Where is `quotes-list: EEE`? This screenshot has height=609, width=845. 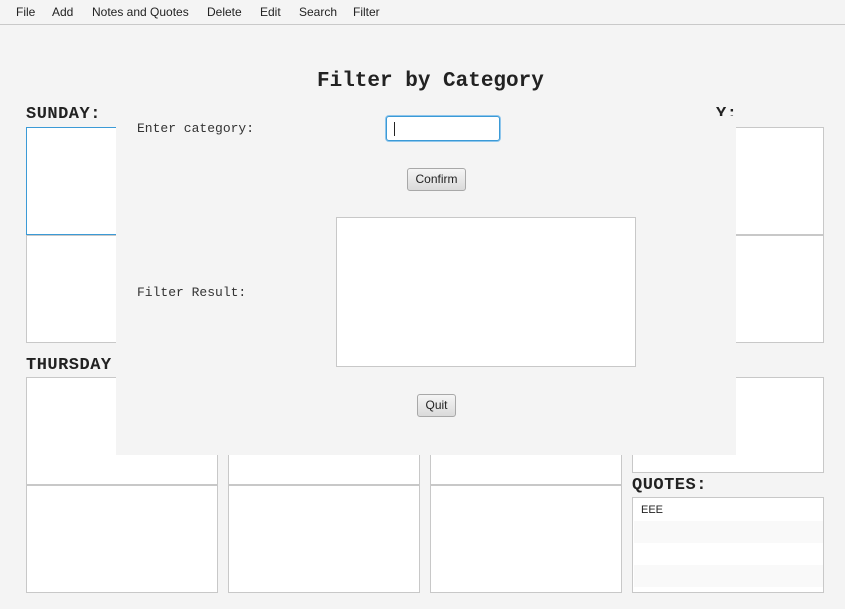
quotes-list: EEE is located at coordinates (728, 545).